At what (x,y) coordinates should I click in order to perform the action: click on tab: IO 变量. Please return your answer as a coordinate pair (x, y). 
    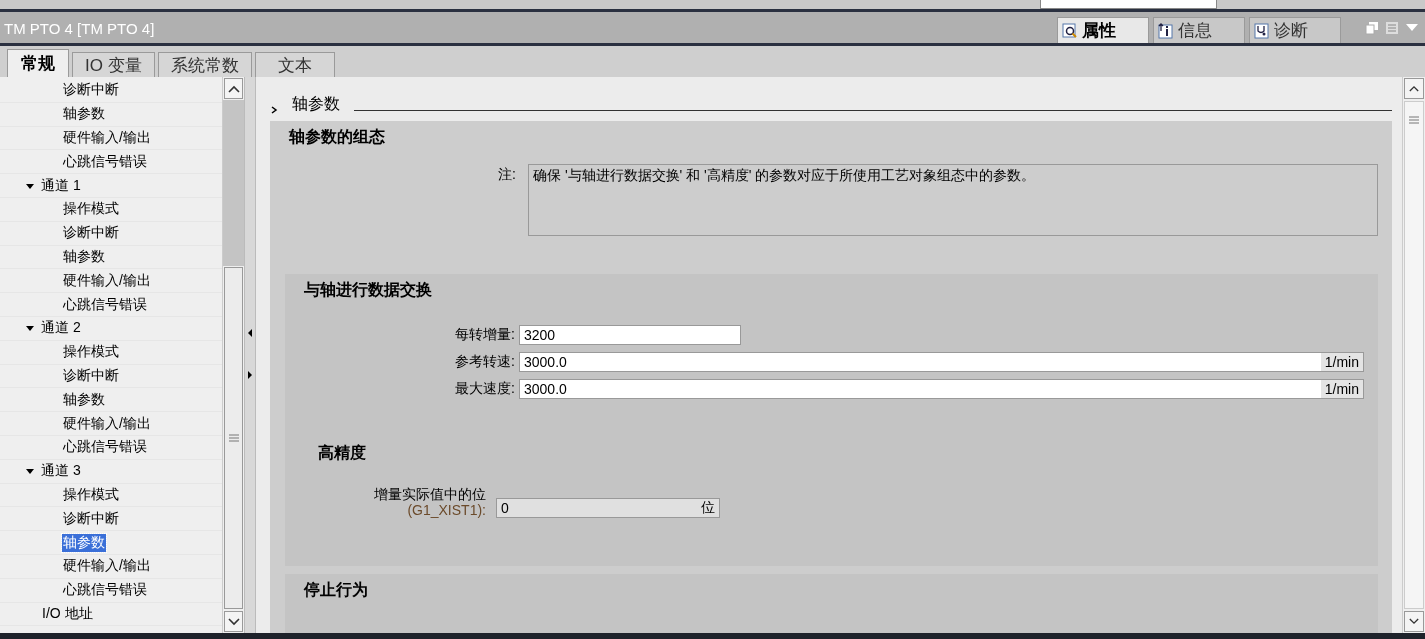
    Looking at the image, I should click on (113, 64).